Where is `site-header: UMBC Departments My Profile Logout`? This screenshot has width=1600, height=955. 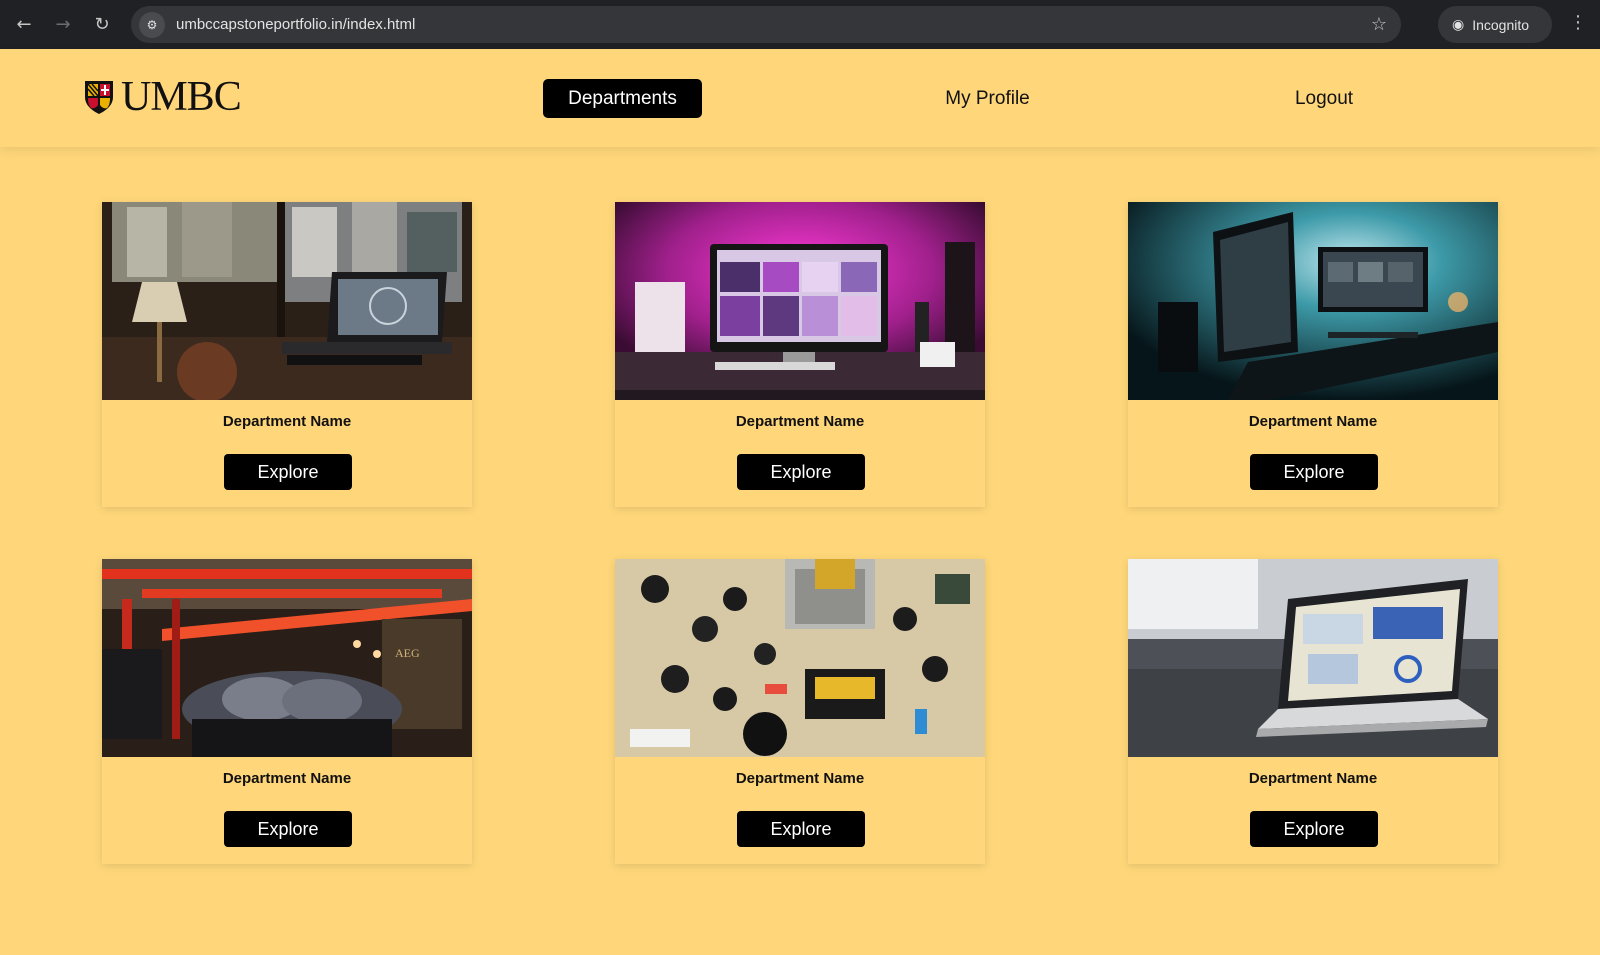
site-header: UMBC Departments My Profile Logout is located at coordinates (800, 98).